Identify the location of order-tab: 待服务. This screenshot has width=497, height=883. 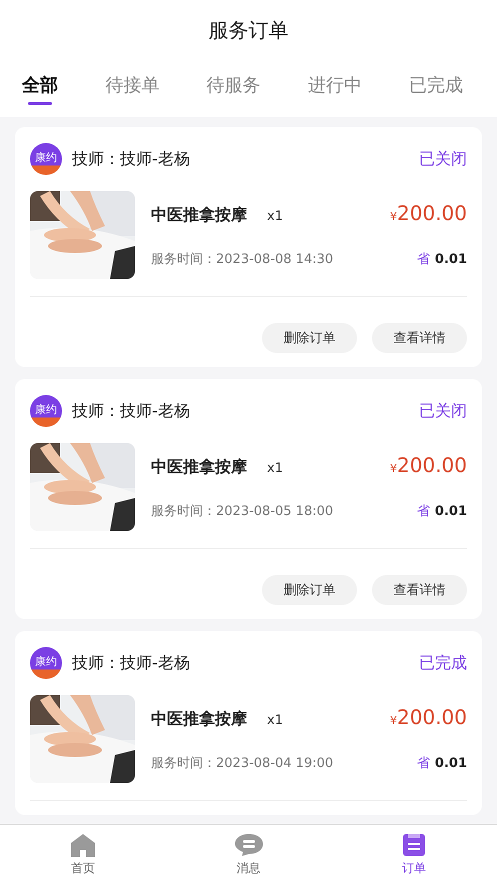
(233, 87).